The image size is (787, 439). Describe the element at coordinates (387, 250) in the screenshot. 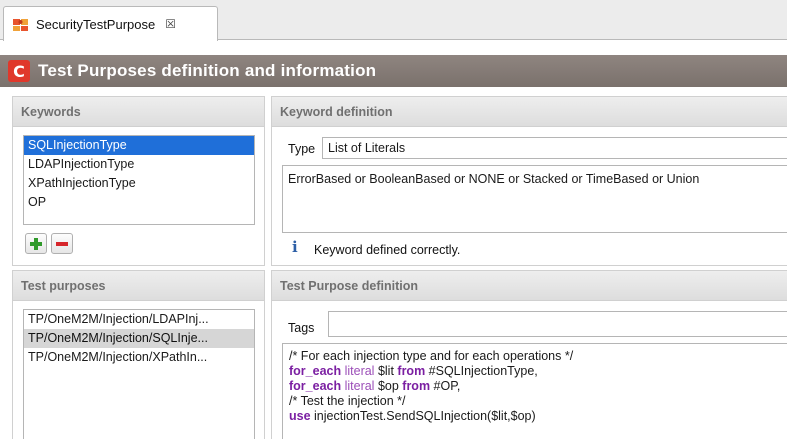

I see `keyword-status-message: Keyword defined correctly.` at that location.